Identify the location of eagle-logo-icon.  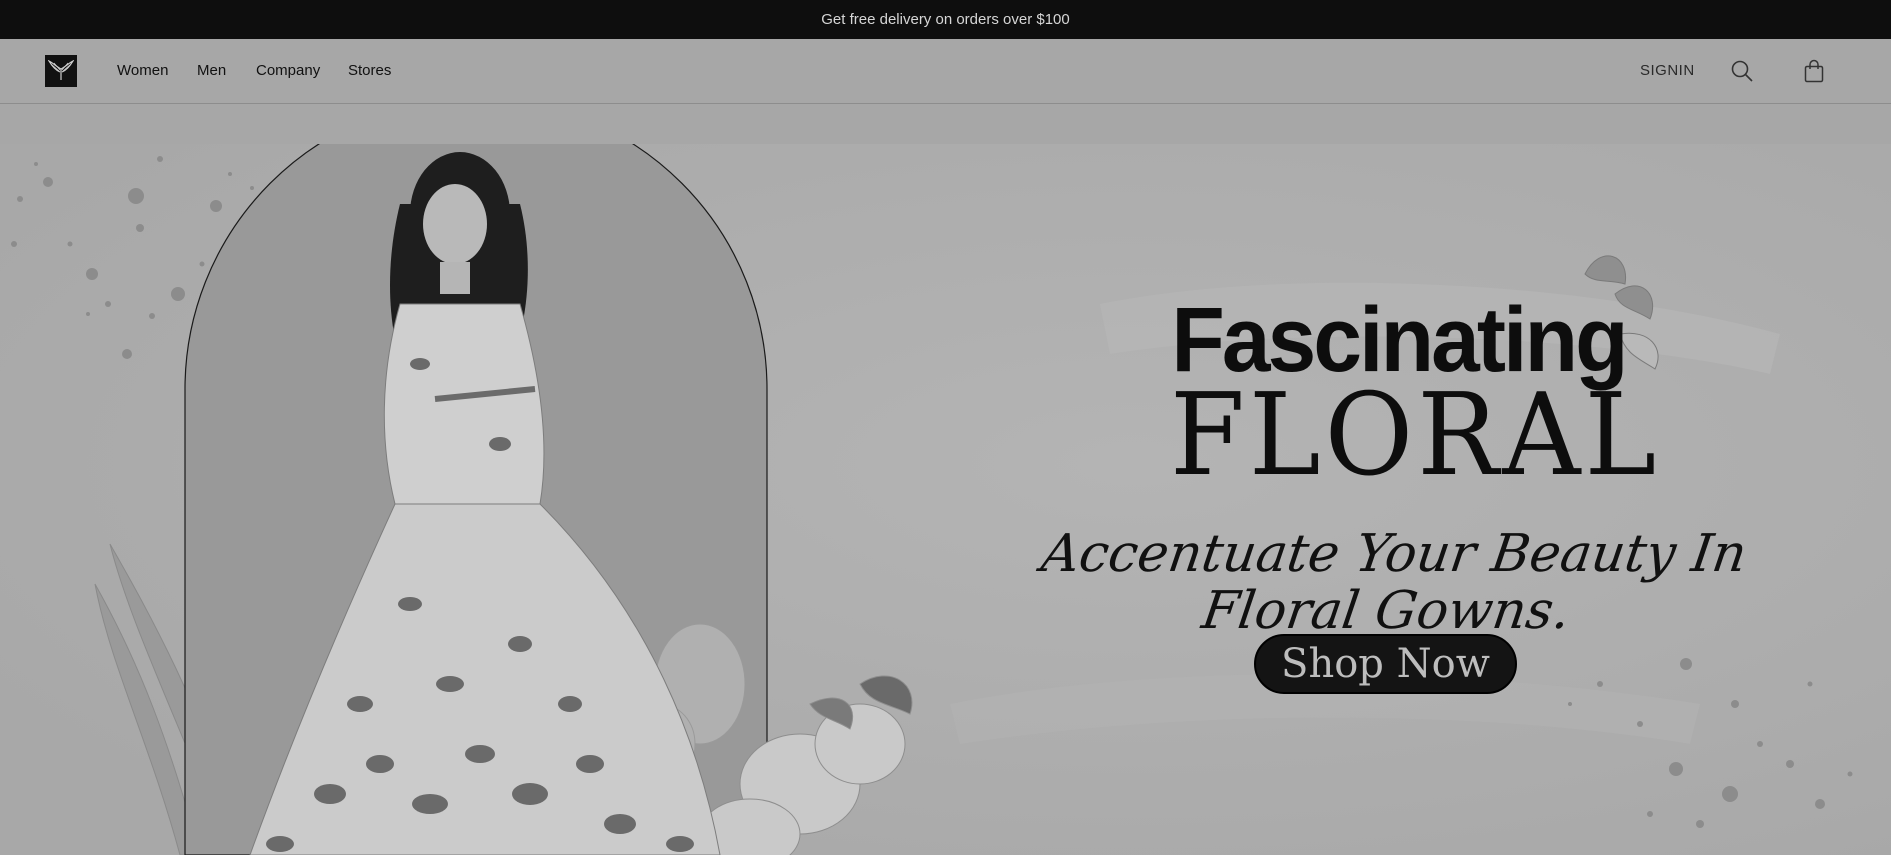
(61, 71).